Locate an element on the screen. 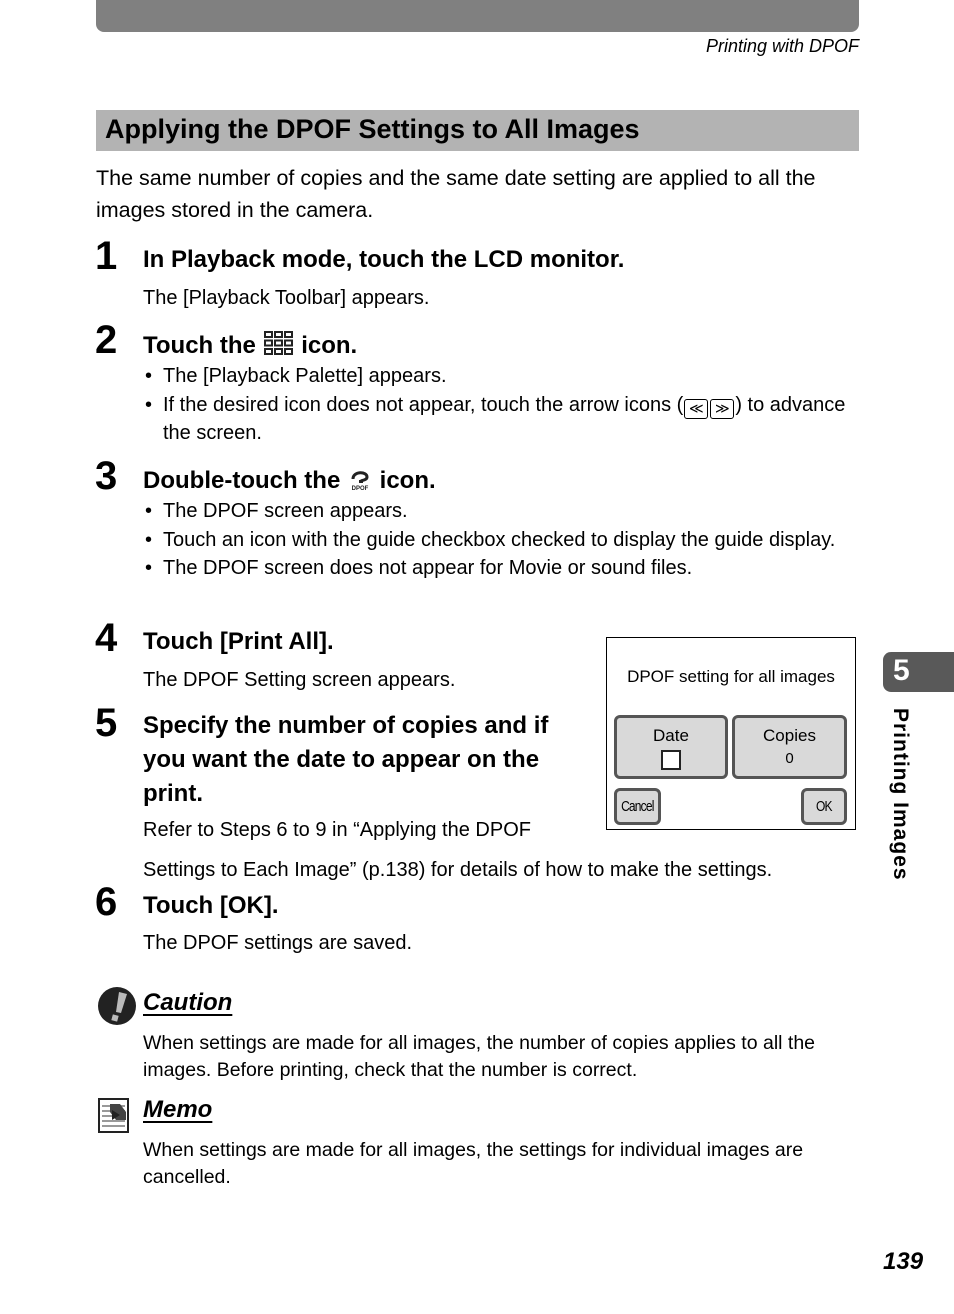 The height and width of the screenshot is (1314, 954). cancel-label: Cancel is located at coordinates (637, 806).